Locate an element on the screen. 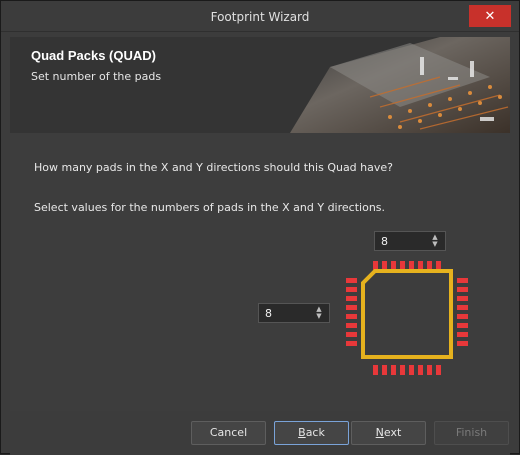  right-pads is located at coordinates (462, 312).